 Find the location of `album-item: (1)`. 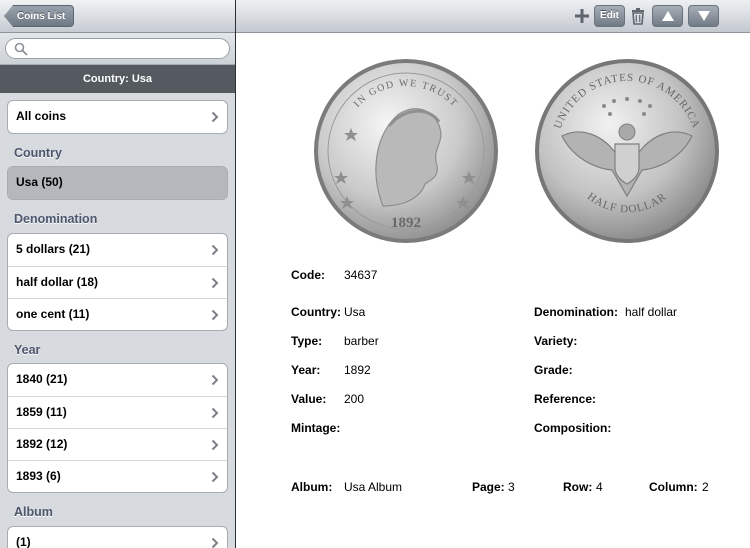

album-item: (1) is located at coordinates (117, 537).